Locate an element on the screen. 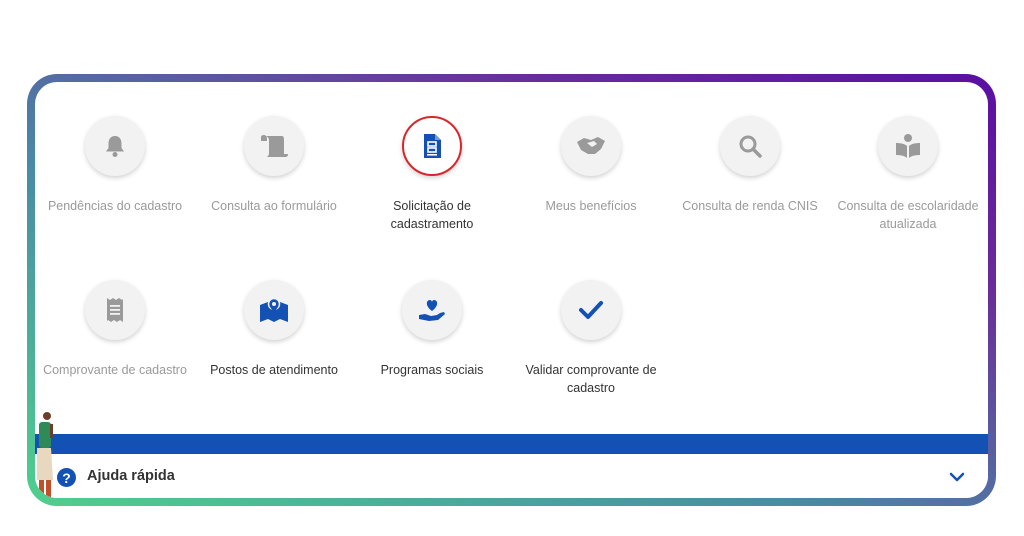 This screenshot has height=536, width=1024. service-label: Solicitação de cadastramento is located at coordinates (432, 215).